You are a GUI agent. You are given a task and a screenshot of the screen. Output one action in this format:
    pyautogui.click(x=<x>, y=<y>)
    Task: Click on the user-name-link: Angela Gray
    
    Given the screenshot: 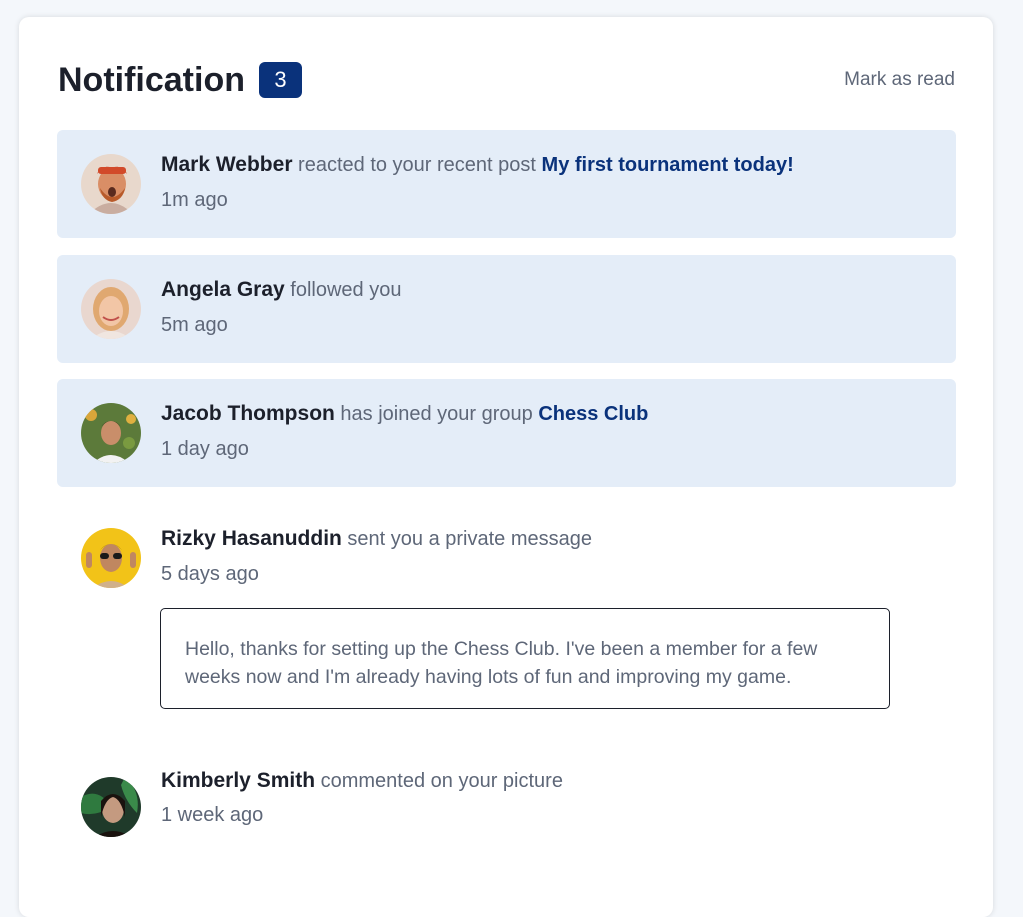 What is the action you would take?
    pyautogui.click(x=223, y=289)
    